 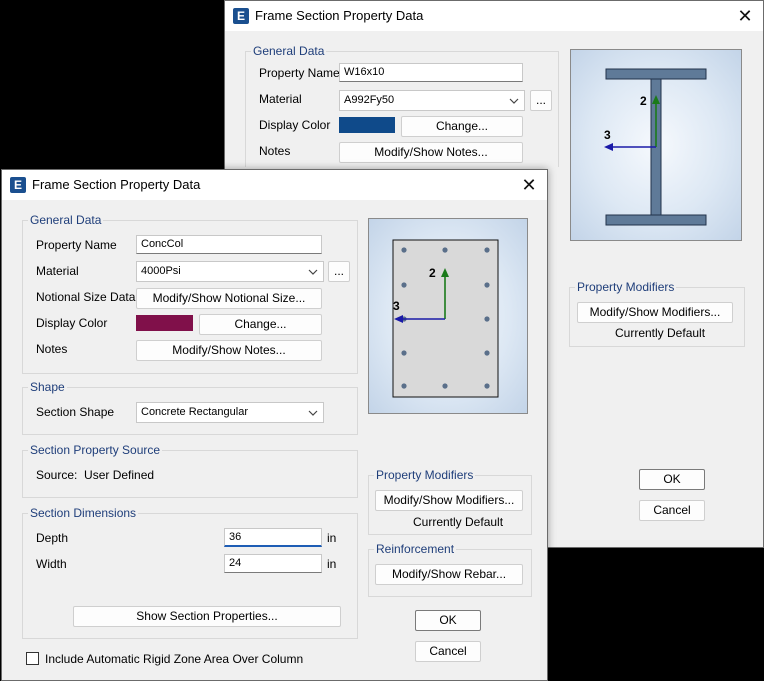 What do you see at coordinates (86, 297) in the screenshot?
I see `notional-size-label: Notional Size Data` at bounding box center [86, 297].